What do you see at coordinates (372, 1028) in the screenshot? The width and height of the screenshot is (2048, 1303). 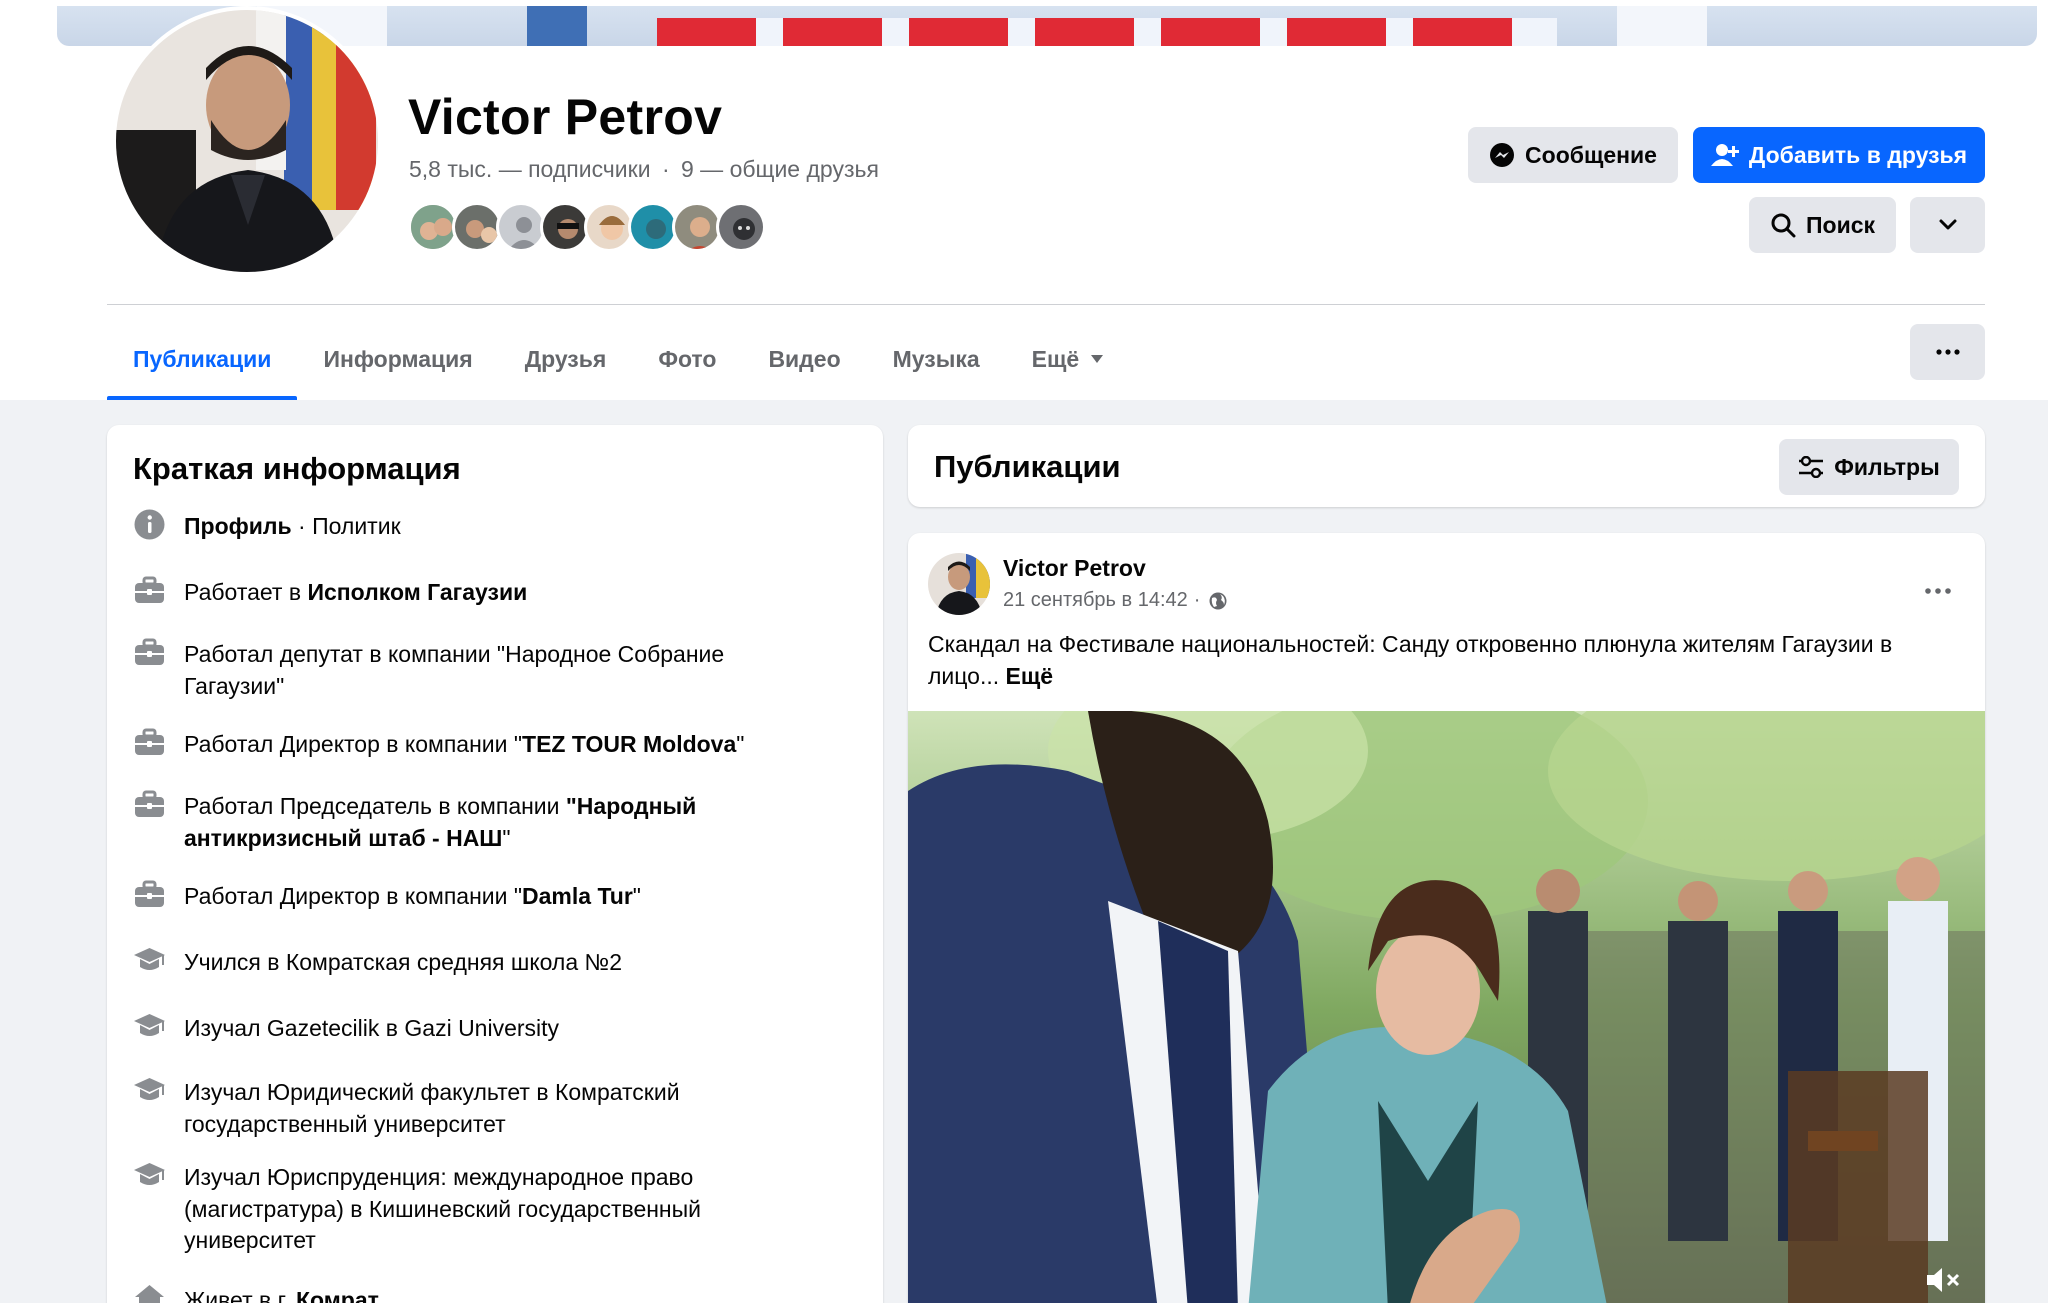 I see `intro-item-text: Изучал Gazetecilik в Gazi University` at bounding box center [372, 1028].